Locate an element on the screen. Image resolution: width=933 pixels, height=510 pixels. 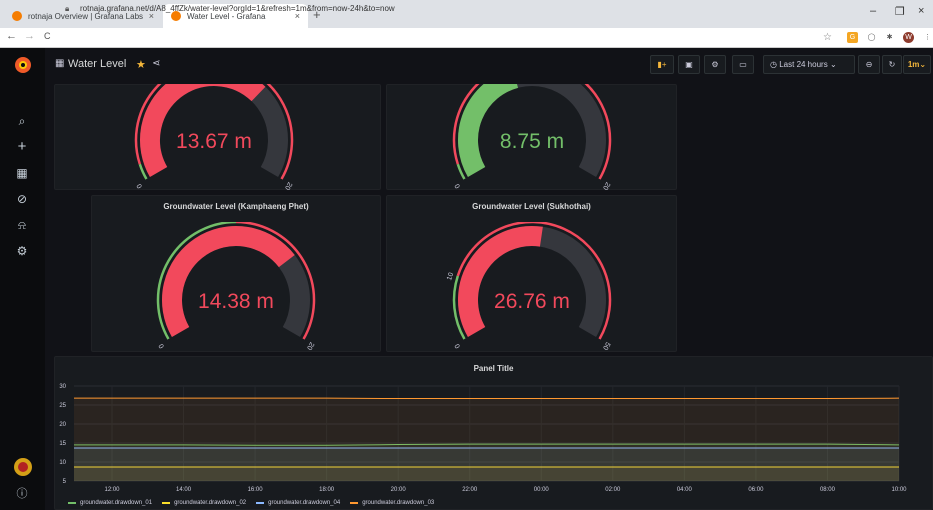
user-avatar is located at coordinates (23, 467).